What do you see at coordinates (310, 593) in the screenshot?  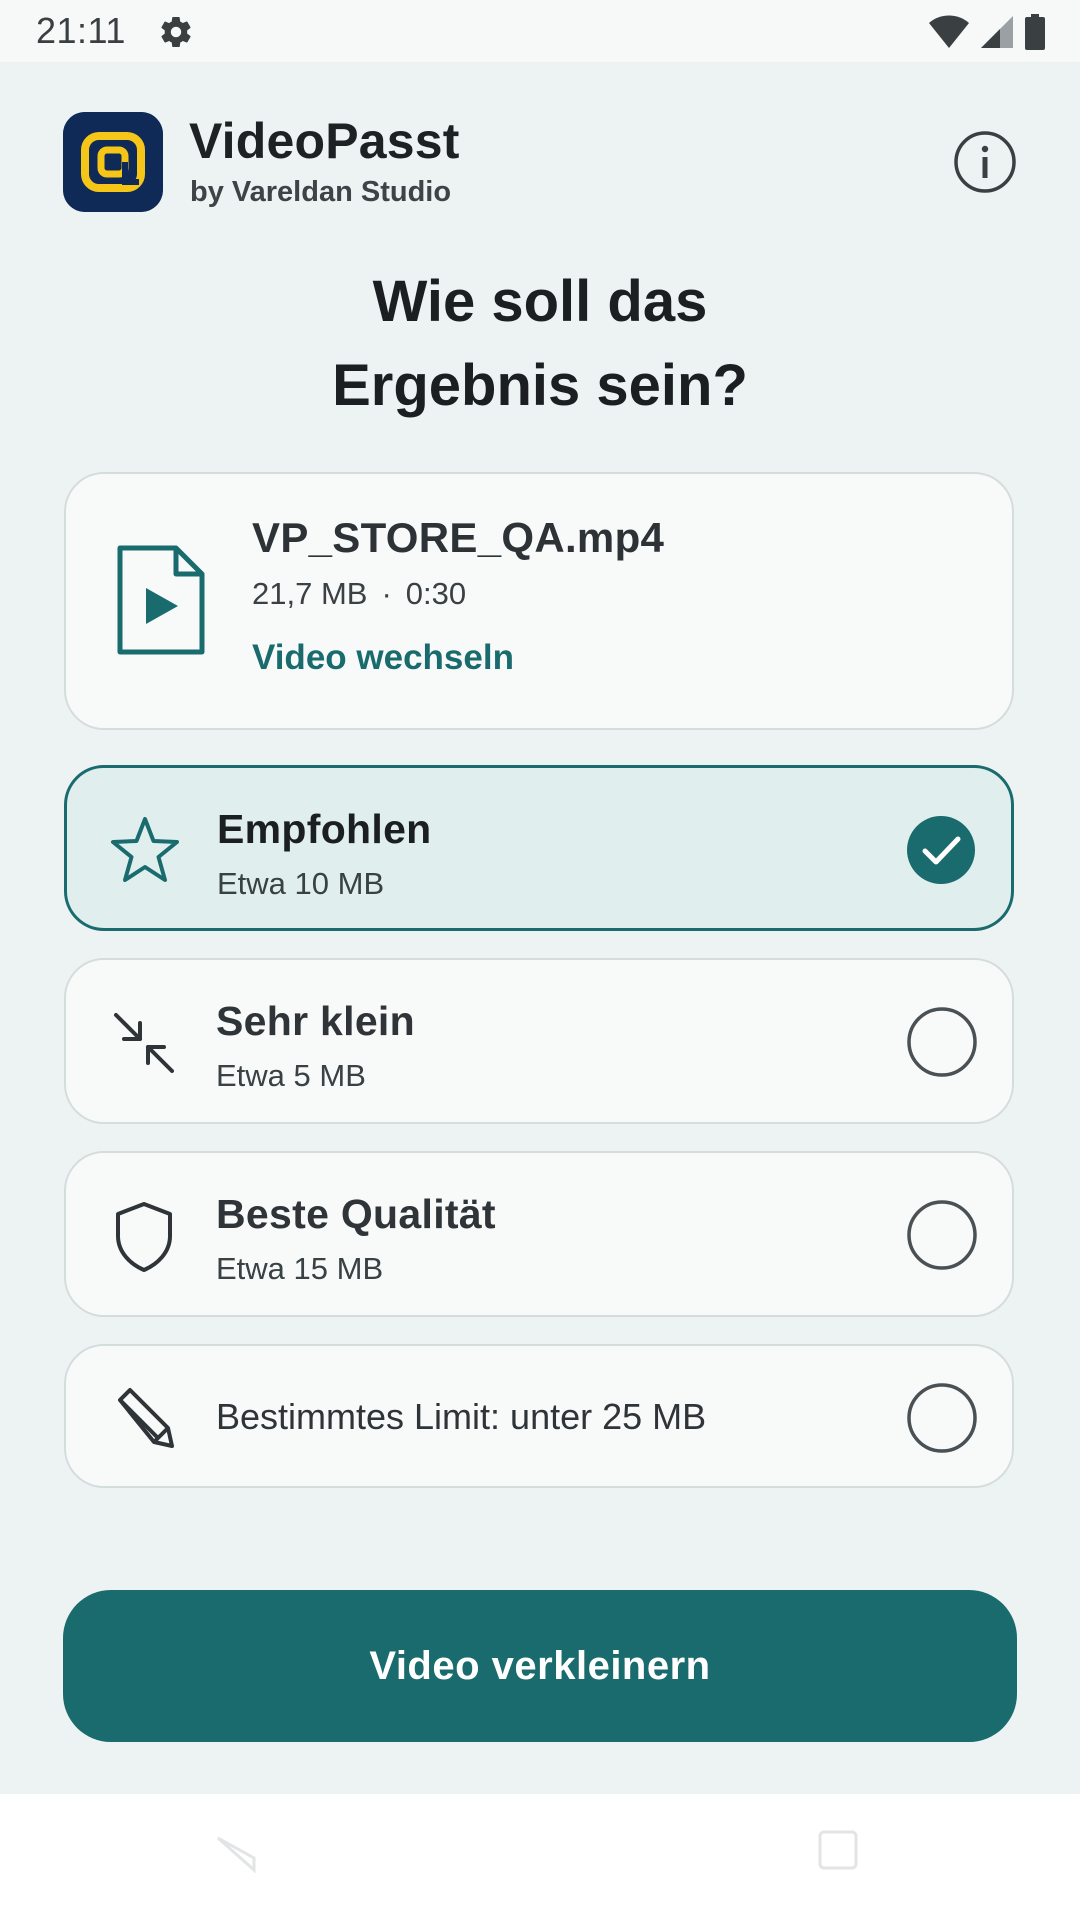 I see `file-size: 21,7 MB` at bounding box center [310, 593].